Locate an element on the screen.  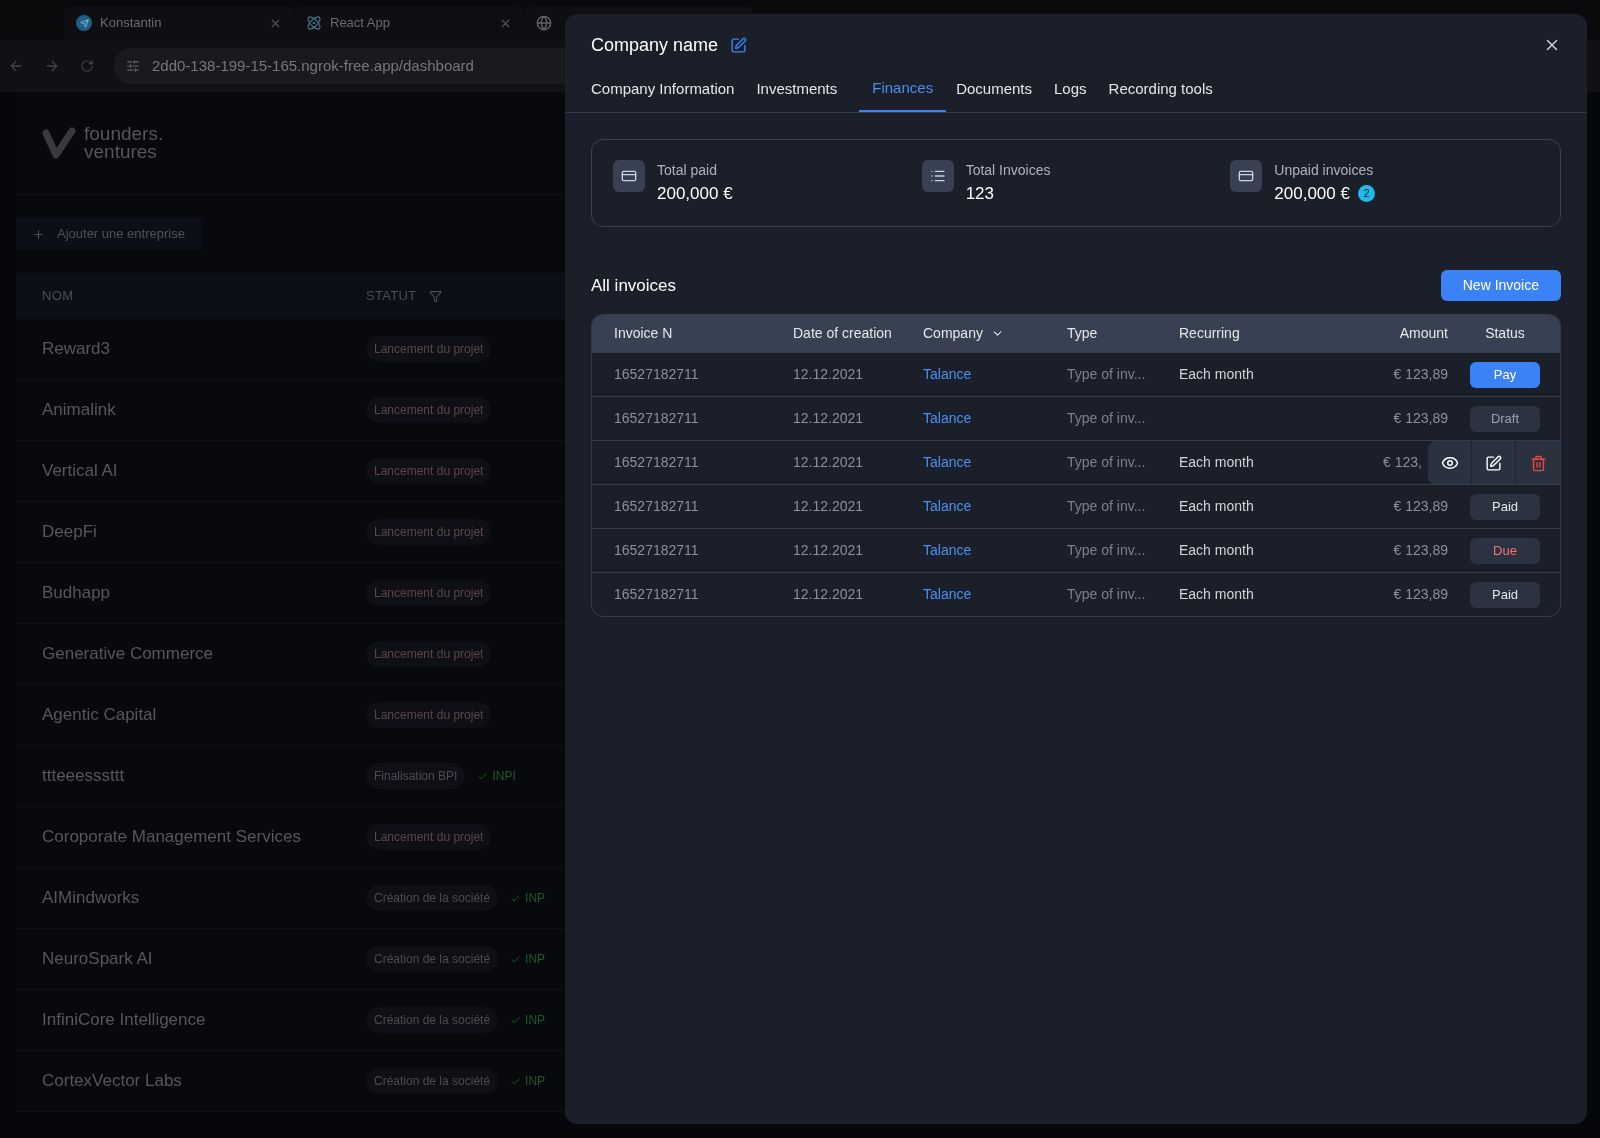
inpi-label: INPI is located at coordinates (504, 776).